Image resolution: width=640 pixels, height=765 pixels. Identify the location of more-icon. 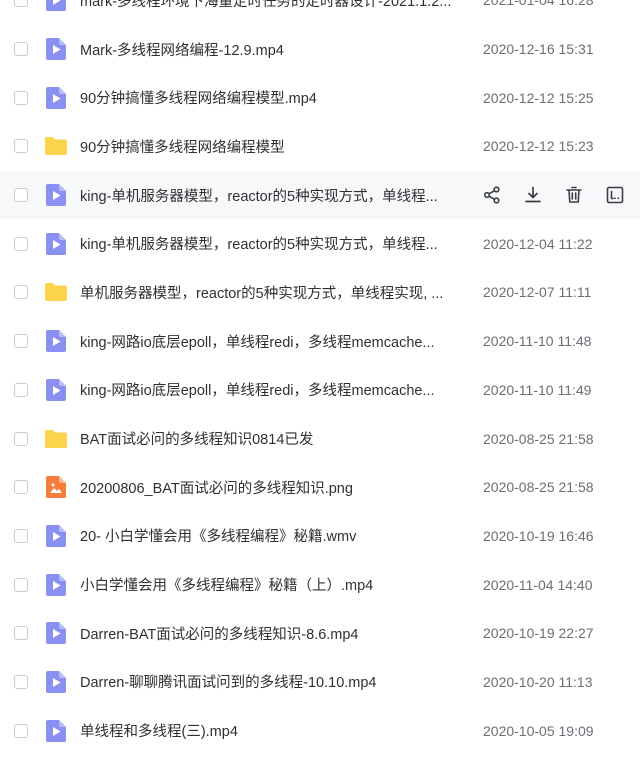
(615, 195).